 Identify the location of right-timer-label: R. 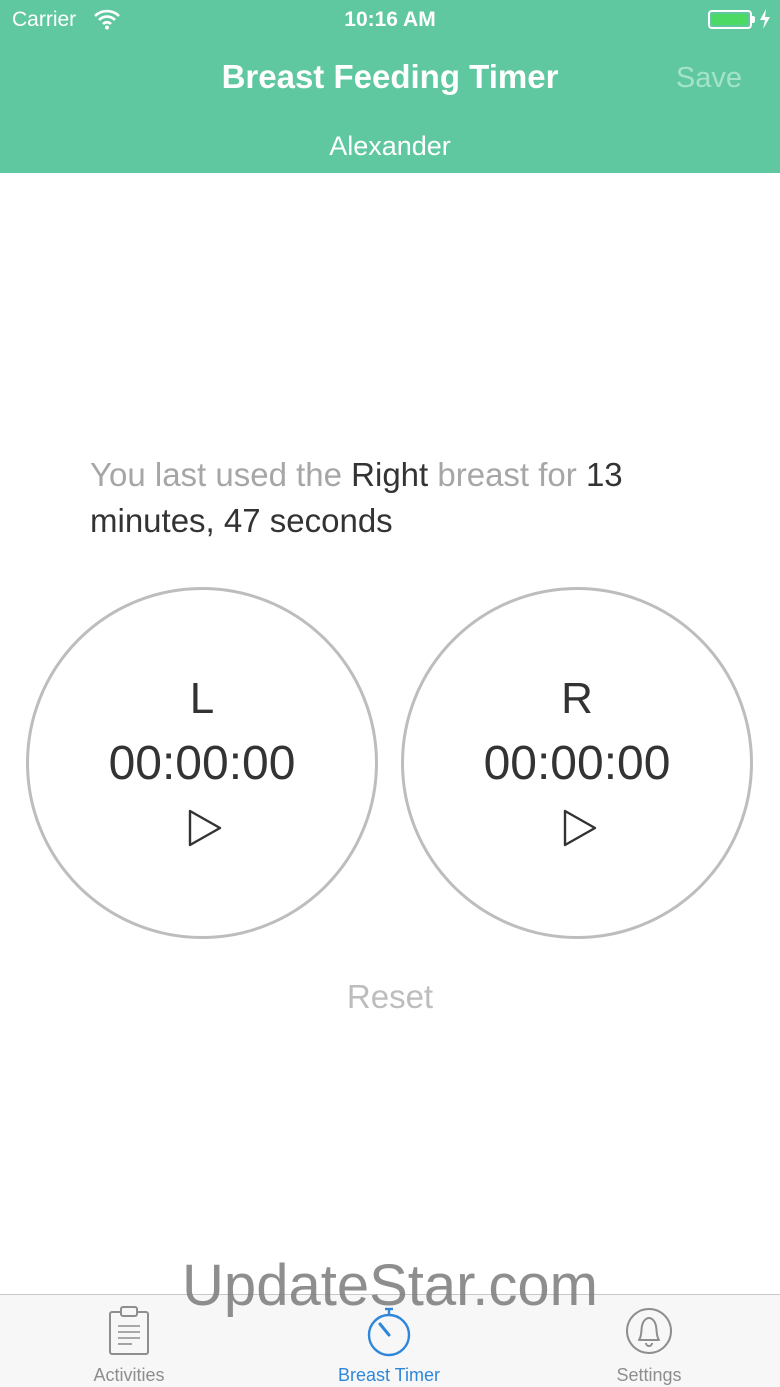
(577, 698).